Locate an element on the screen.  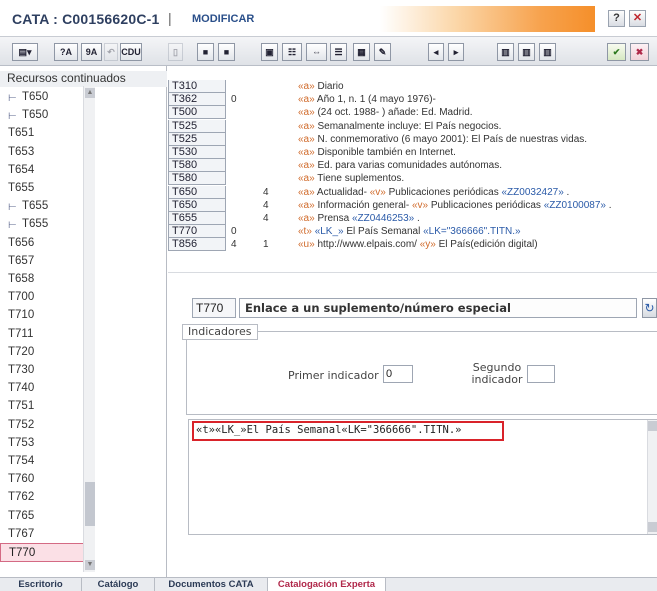
abc-button: ?A is located at coordinates (66, 52).